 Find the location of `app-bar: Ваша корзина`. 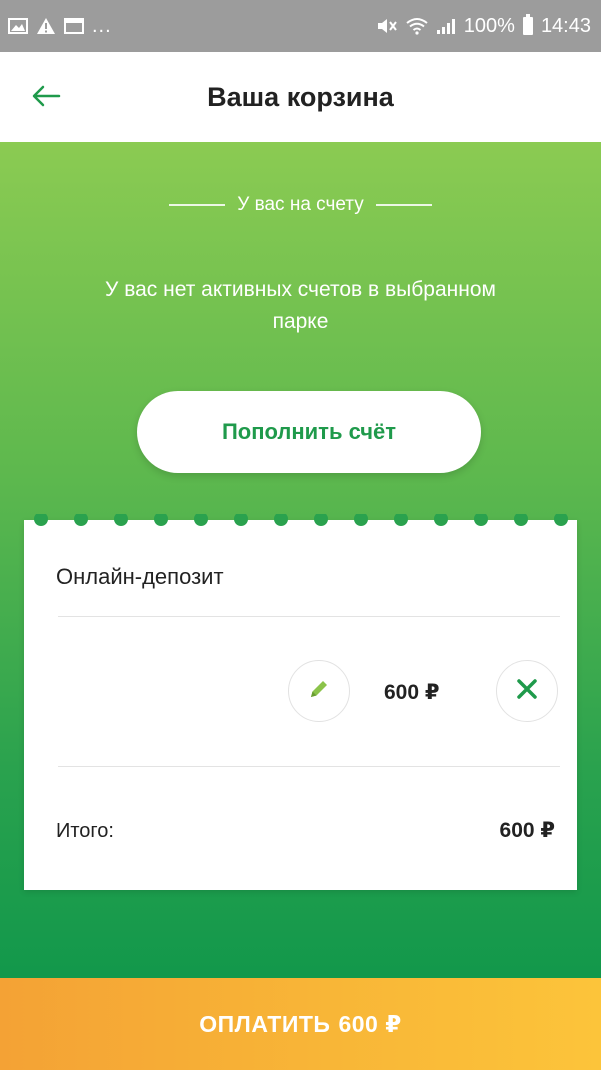

app-bar: Ваша корзина is located at coordinates (300, 97).